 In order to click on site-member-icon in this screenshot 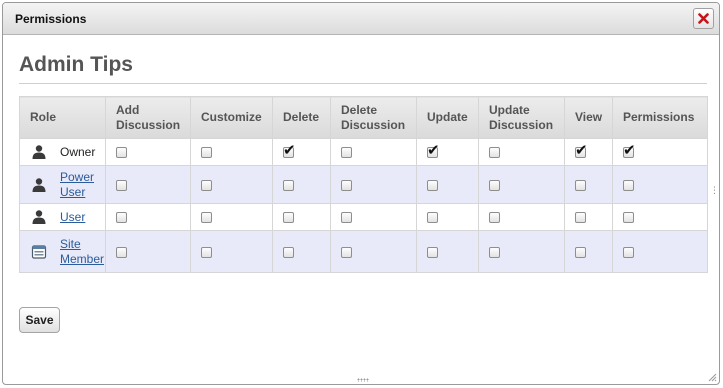, I will do `click(39, 252)`.